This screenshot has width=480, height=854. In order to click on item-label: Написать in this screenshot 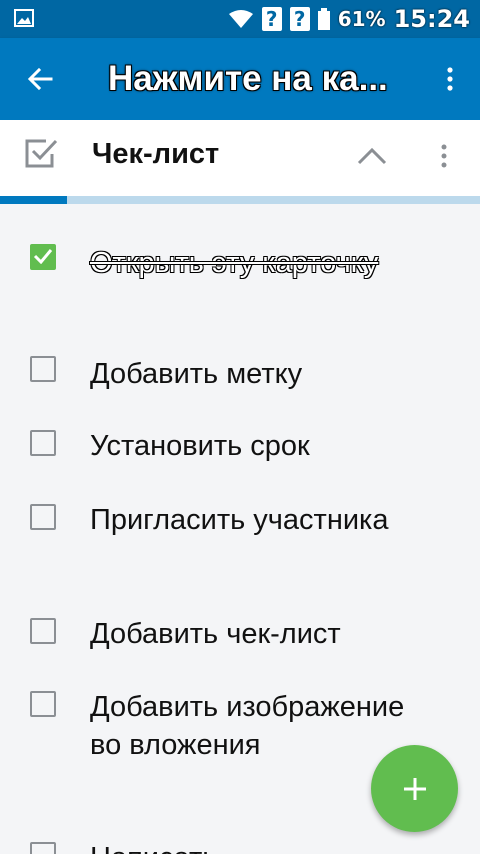, I will do `click(255, 846)`.